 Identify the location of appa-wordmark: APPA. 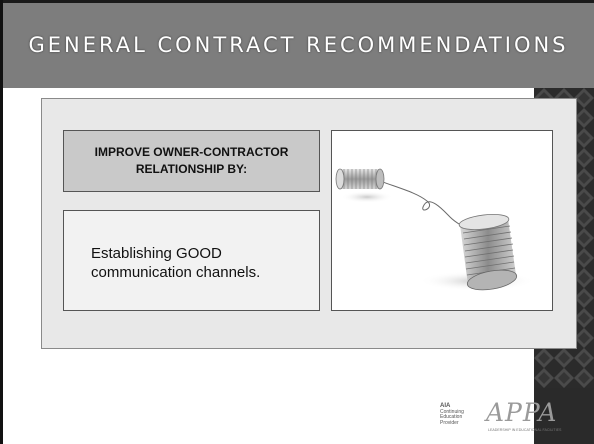
(522, 412).